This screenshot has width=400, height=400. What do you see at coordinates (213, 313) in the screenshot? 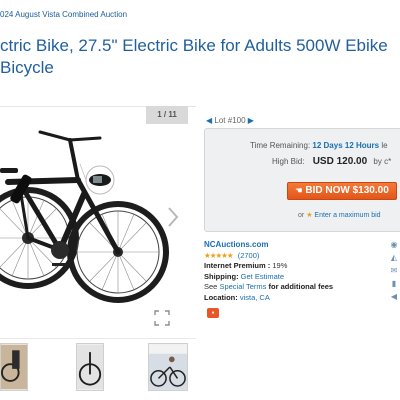
I see `seller-badge-icon: ♦` at bounding box center [213, 313].